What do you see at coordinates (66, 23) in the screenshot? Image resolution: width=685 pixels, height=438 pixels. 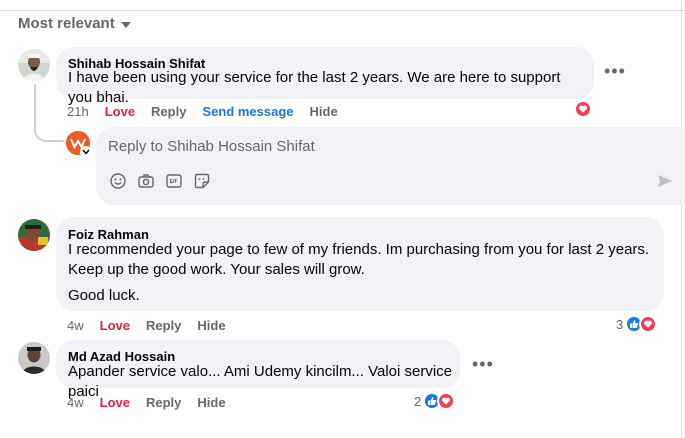 I see `sort-label: Most relevant` at bounding box center [66, 23].